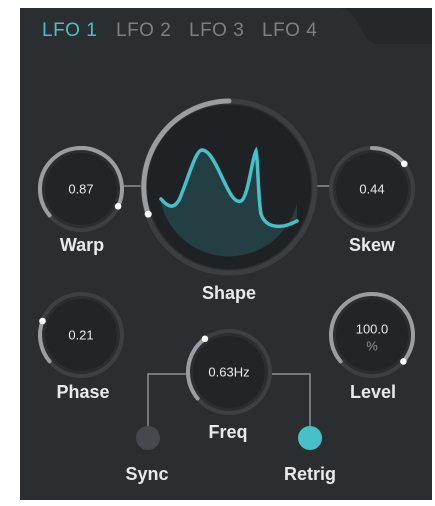 The height and width of the screenshot is (506, 435). Describe the element at coordinates (372, 189) in the screenshot. I see `skew-value: 0.44` at that location.